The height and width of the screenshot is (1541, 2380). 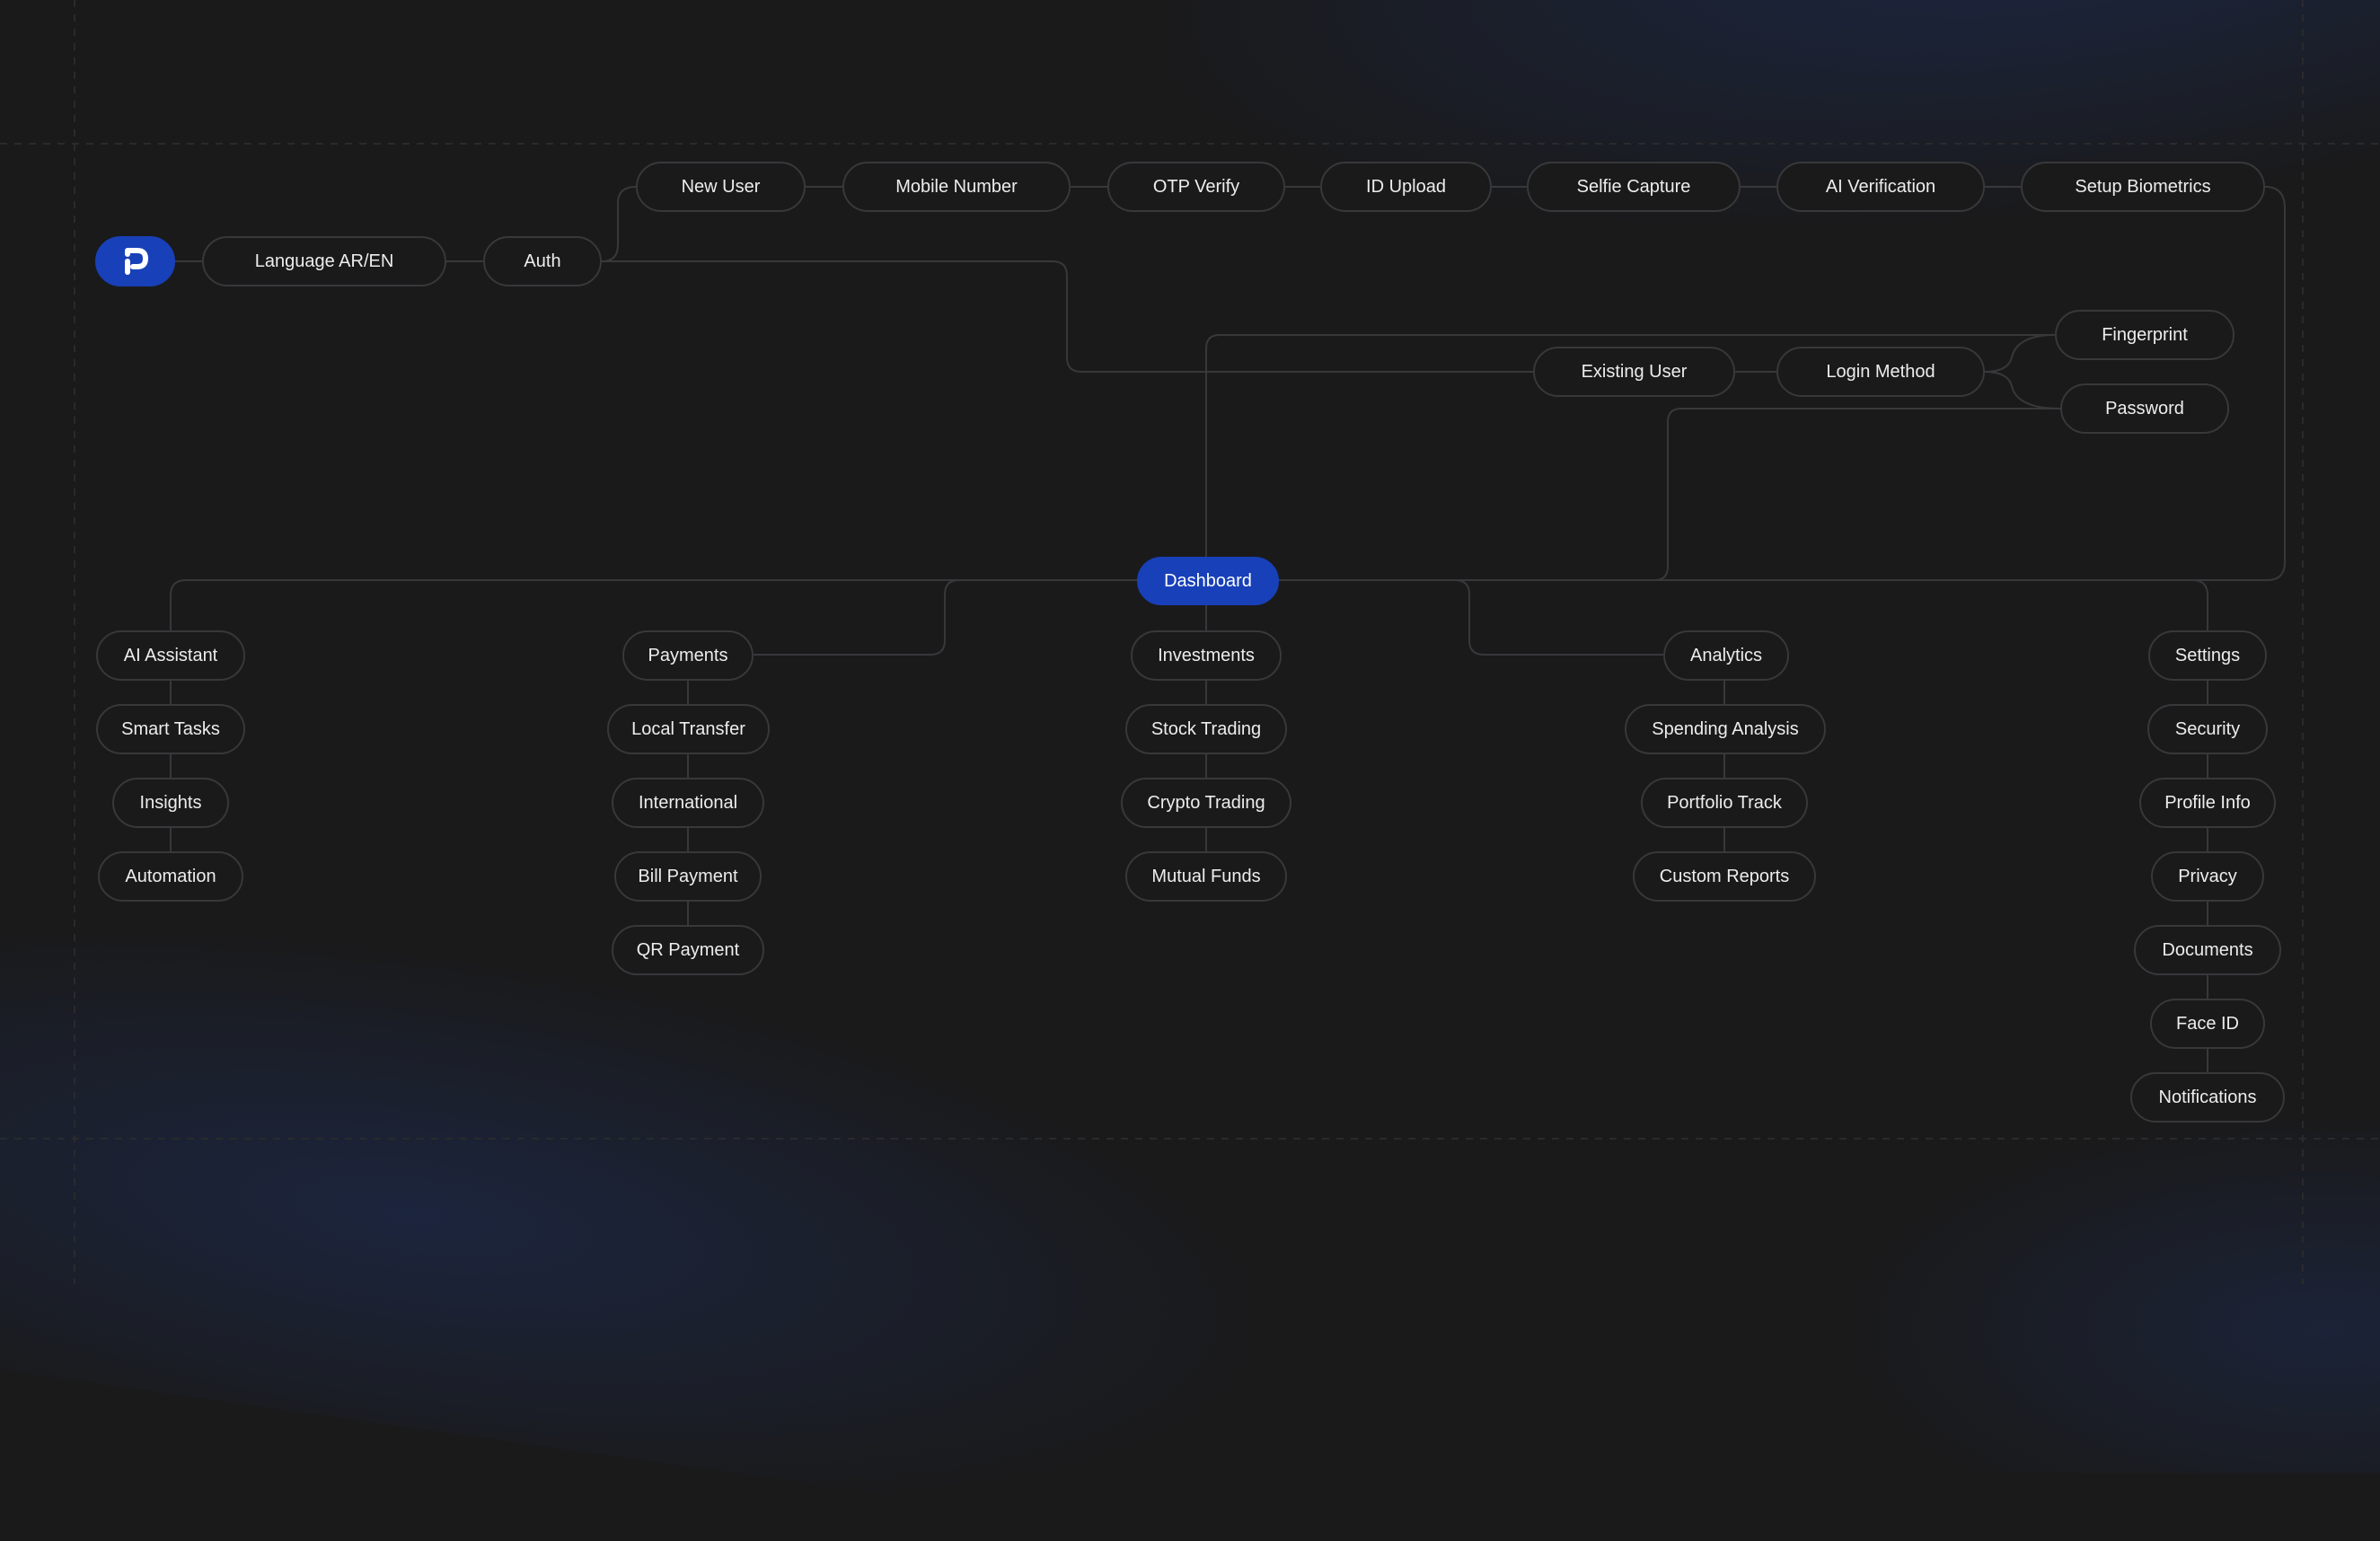 I want to click on node-custom-reports: Custom Reports, so click(x=1724, y=877).